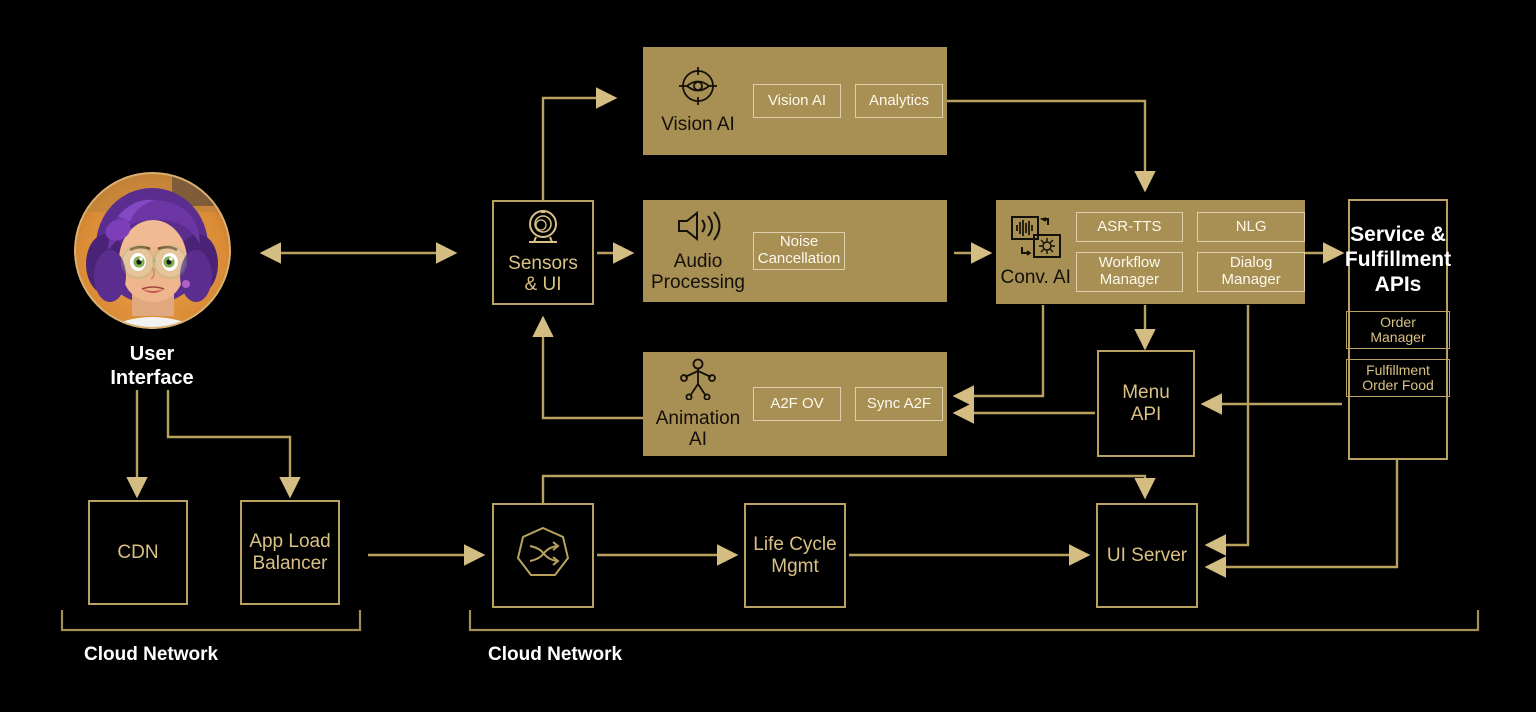  I want to click on chip-asr-tts: ASR-TTS, so click(1129, 227).